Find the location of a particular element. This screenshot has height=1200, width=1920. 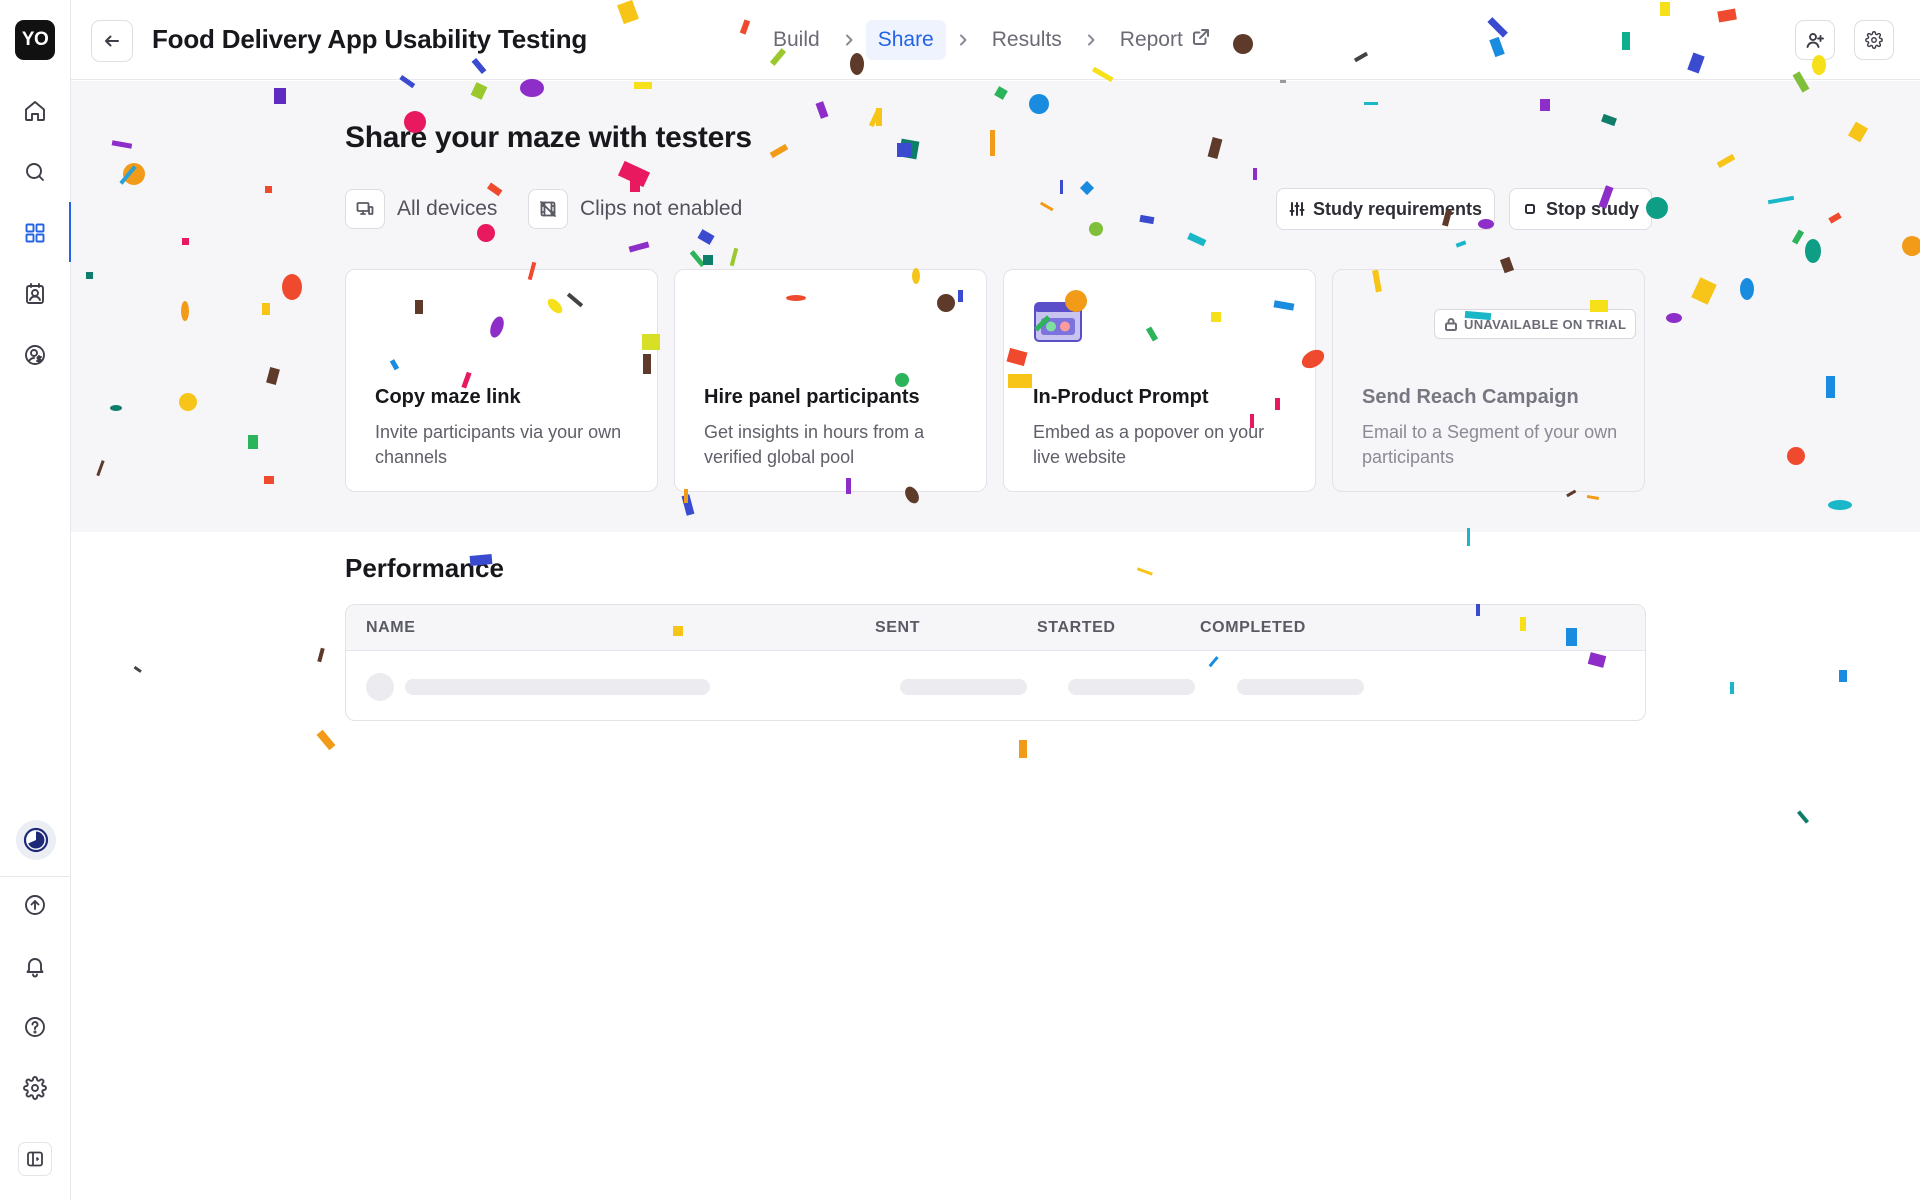

prompt-illustration-icon is located at coordinates (1058, 322).